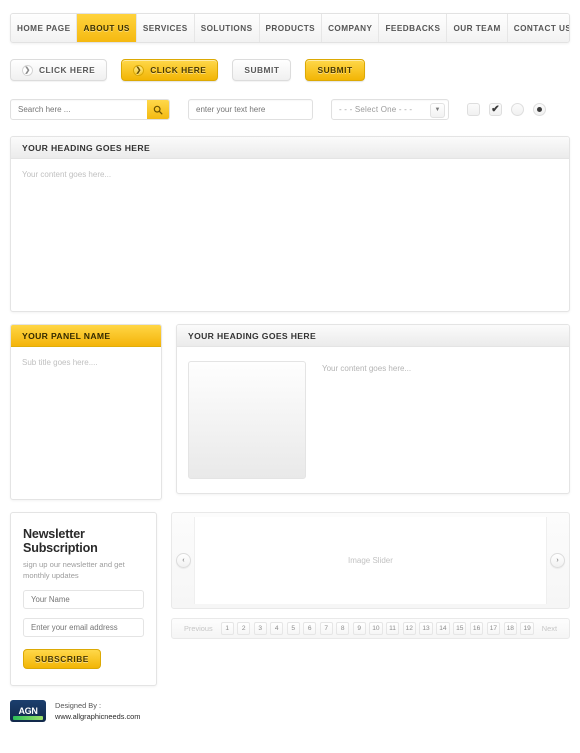  I want to click on page-number: 18, so click(510, 628).